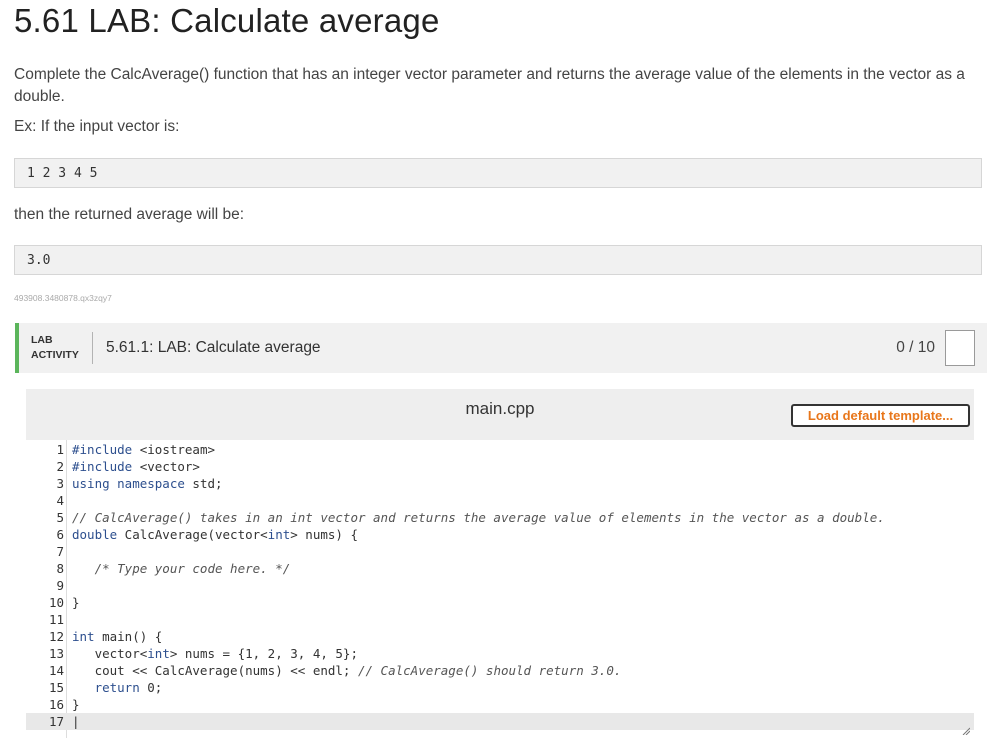 The height and width of the screenshot is (738, 1000). What do you see at coordinates (966, 731) in the screenshot?
I see `resize-handle-icon` at bounding box center [966, 731].